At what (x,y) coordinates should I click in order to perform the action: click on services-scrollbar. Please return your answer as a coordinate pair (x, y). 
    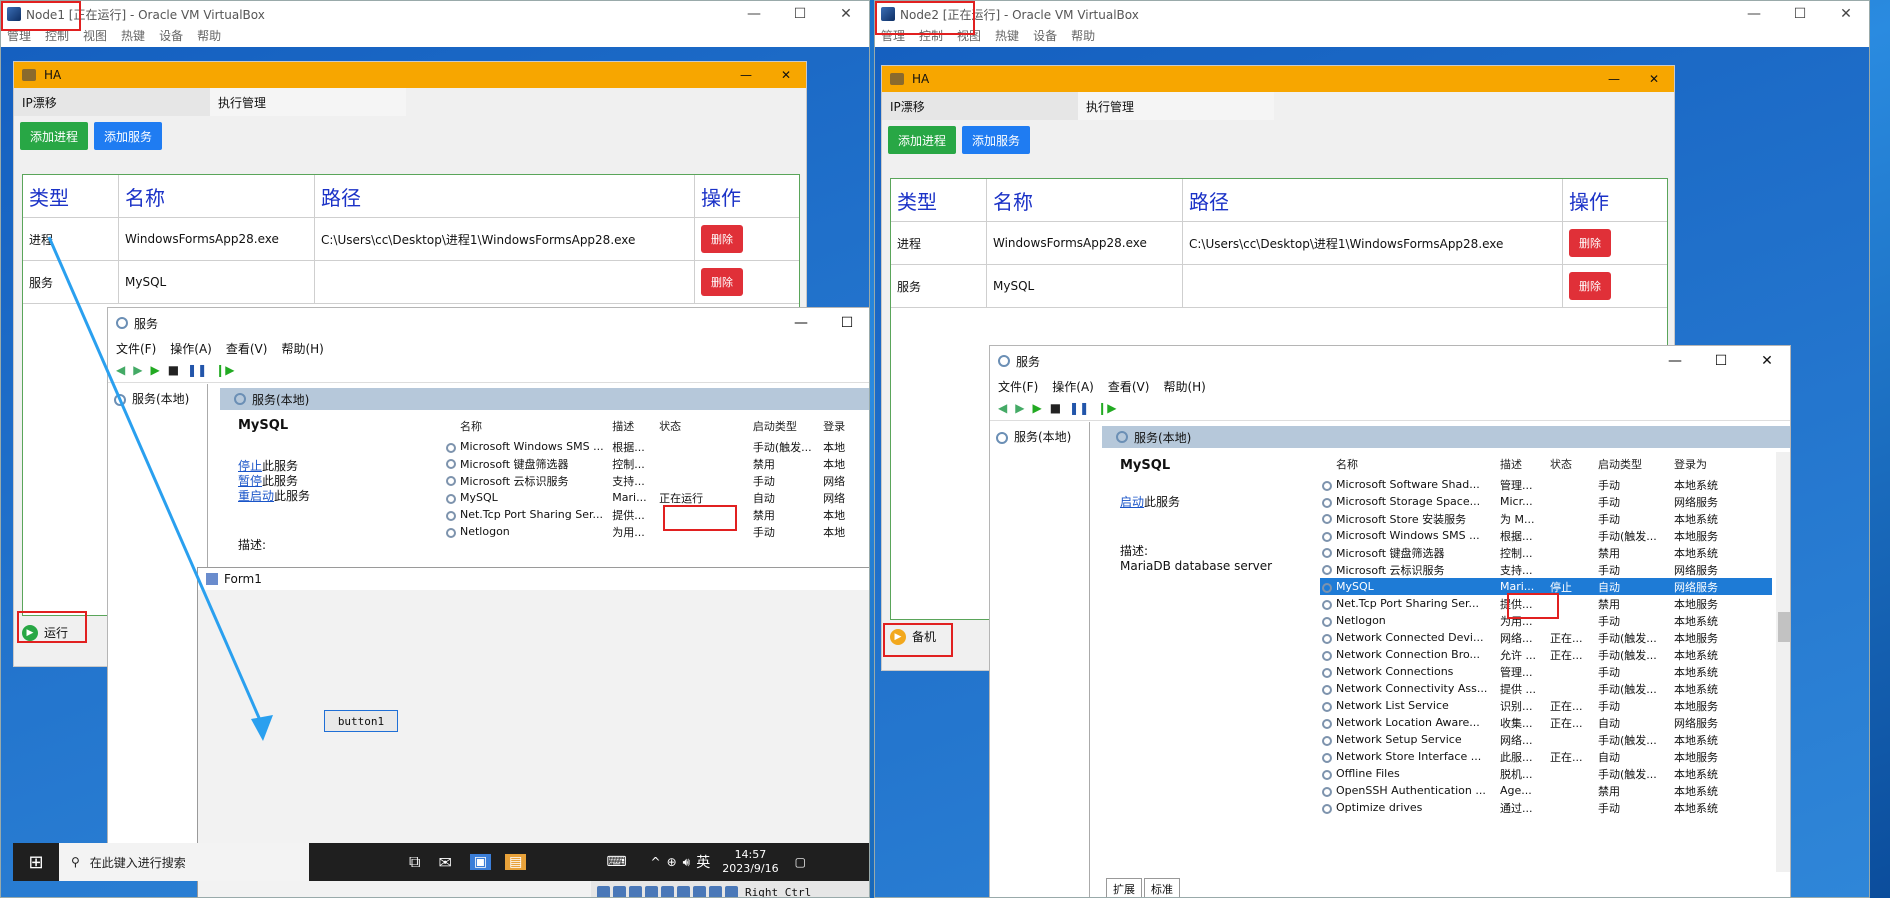
    Looking at the image, I should click on (1783, 662).